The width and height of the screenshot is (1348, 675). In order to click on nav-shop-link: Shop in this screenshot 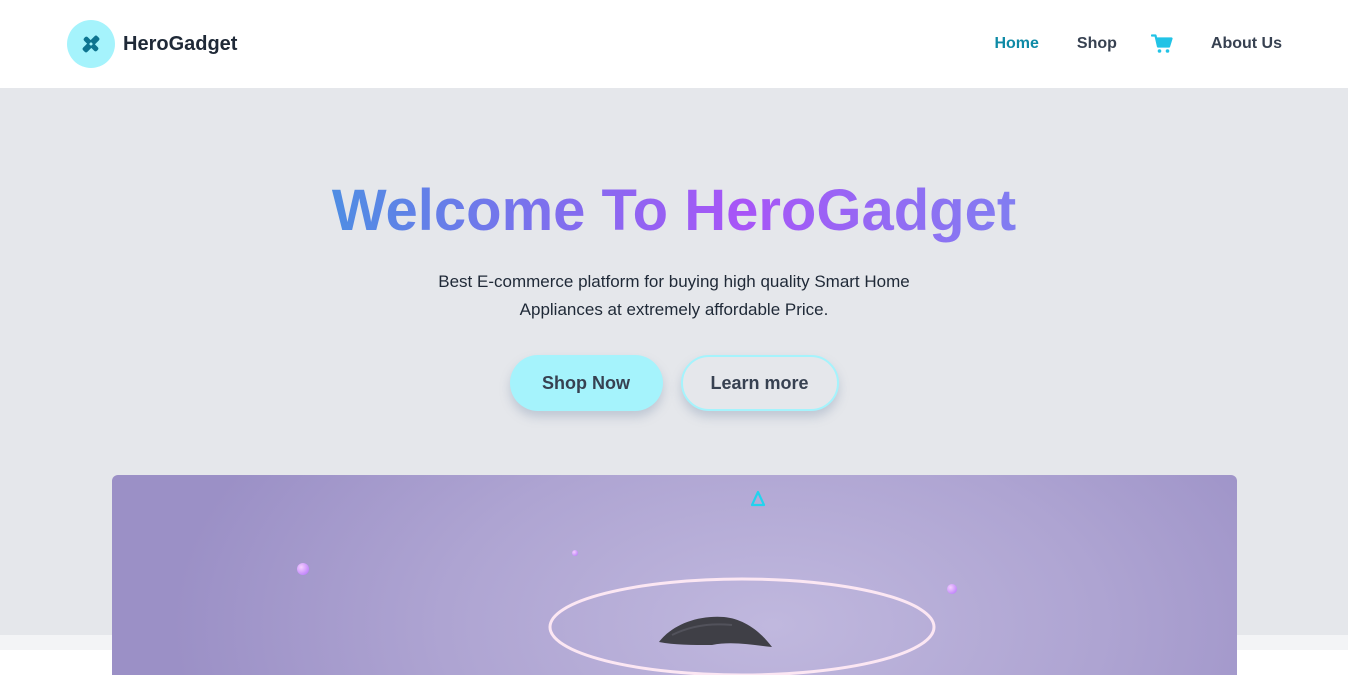, I will do `click(1097, 44)`.